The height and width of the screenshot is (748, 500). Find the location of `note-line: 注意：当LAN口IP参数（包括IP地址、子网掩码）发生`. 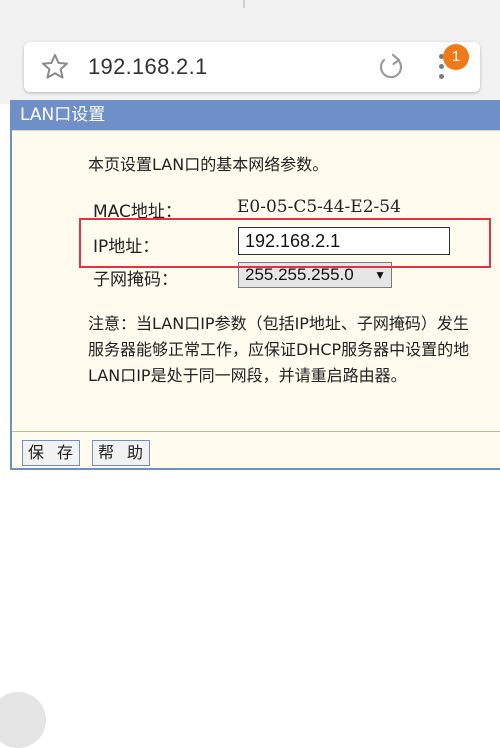

note-line: 注意：当LAN口IP参数（包括IP地址、子网掩码）发生 is located at coordinates (278, 323).